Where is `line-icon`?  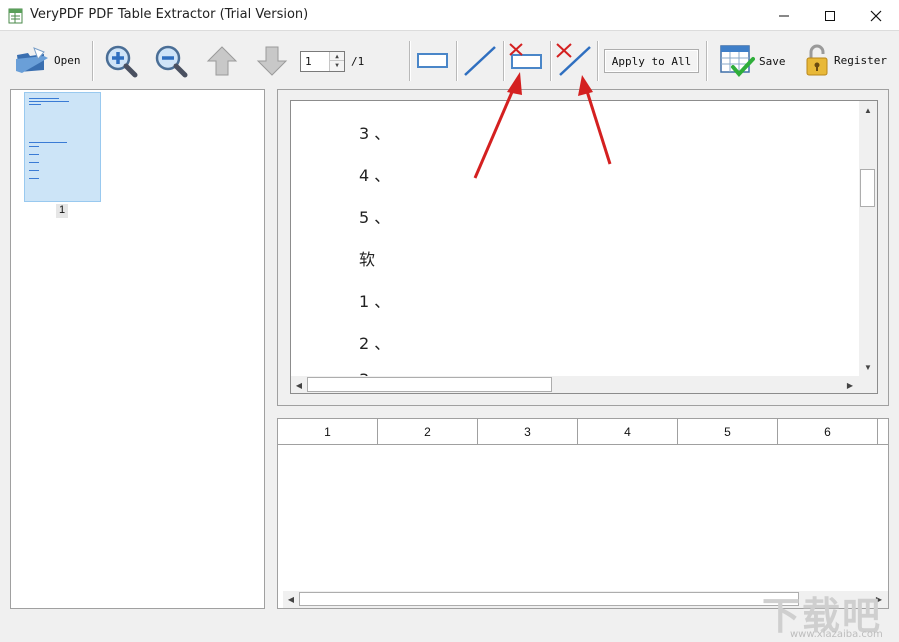
line-icon is located at coordinates (480, 61).